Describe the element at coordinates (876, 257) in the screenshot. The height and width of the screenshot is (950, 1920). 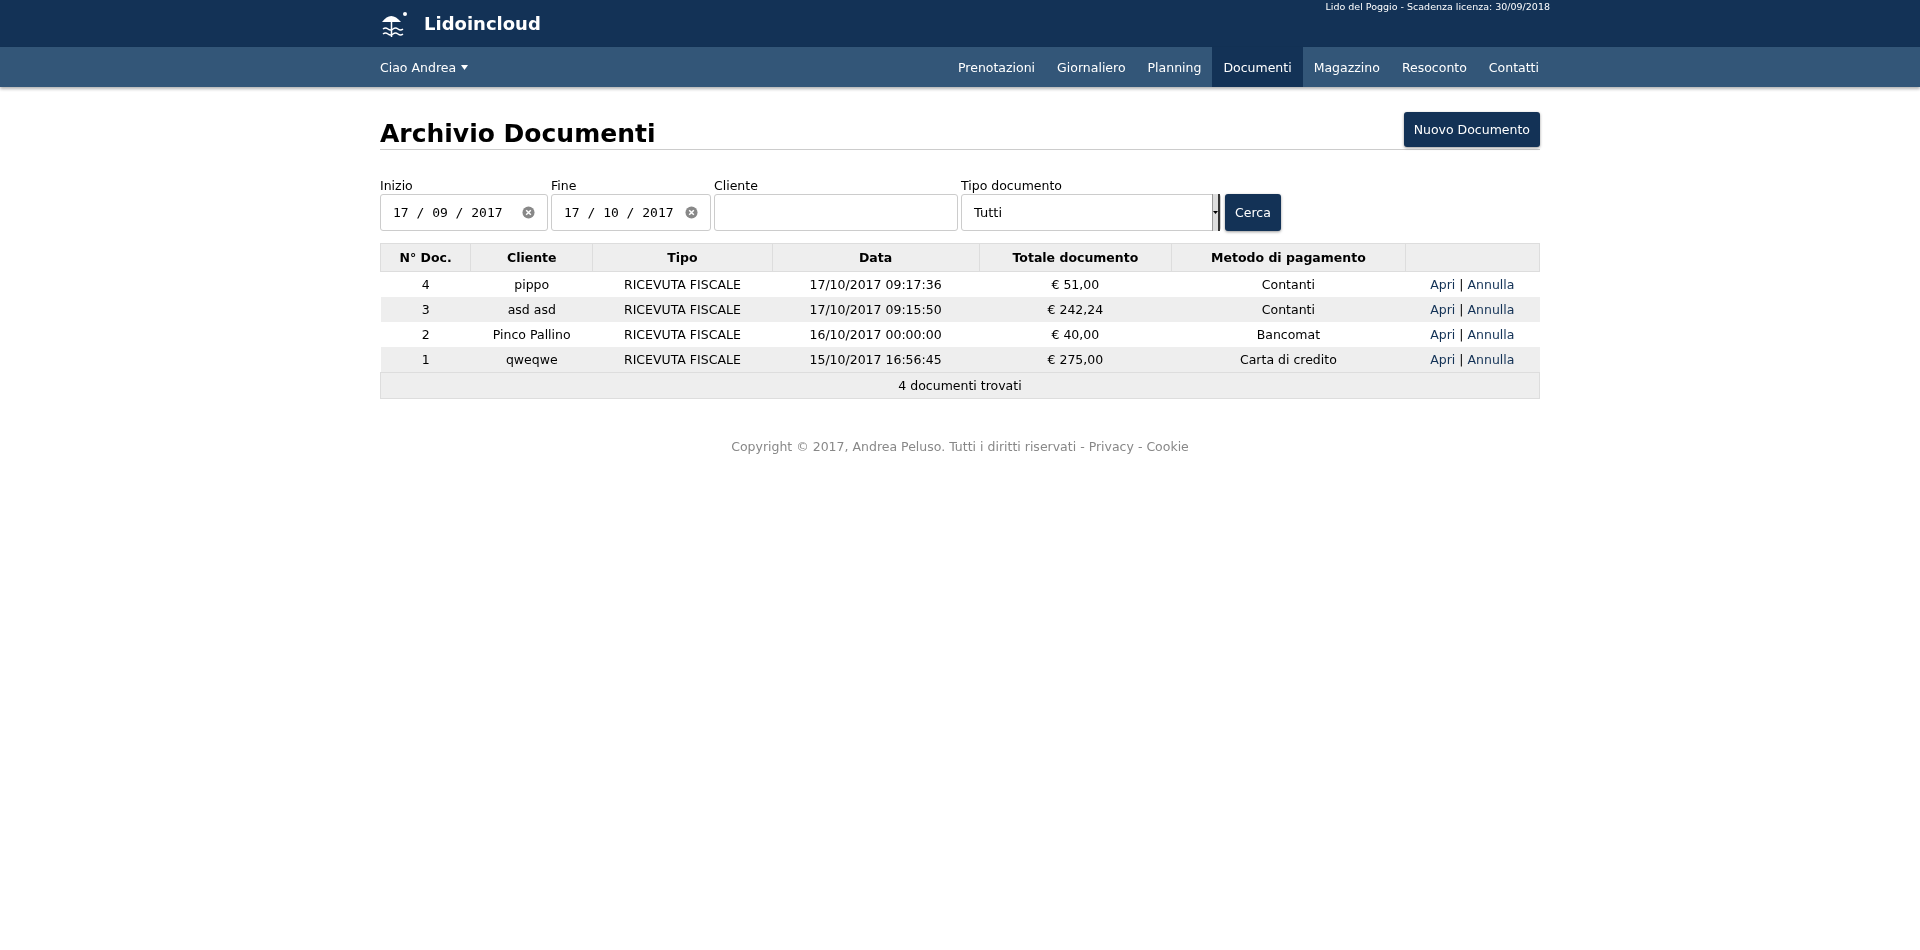
I see `column-header: Data` at that location.